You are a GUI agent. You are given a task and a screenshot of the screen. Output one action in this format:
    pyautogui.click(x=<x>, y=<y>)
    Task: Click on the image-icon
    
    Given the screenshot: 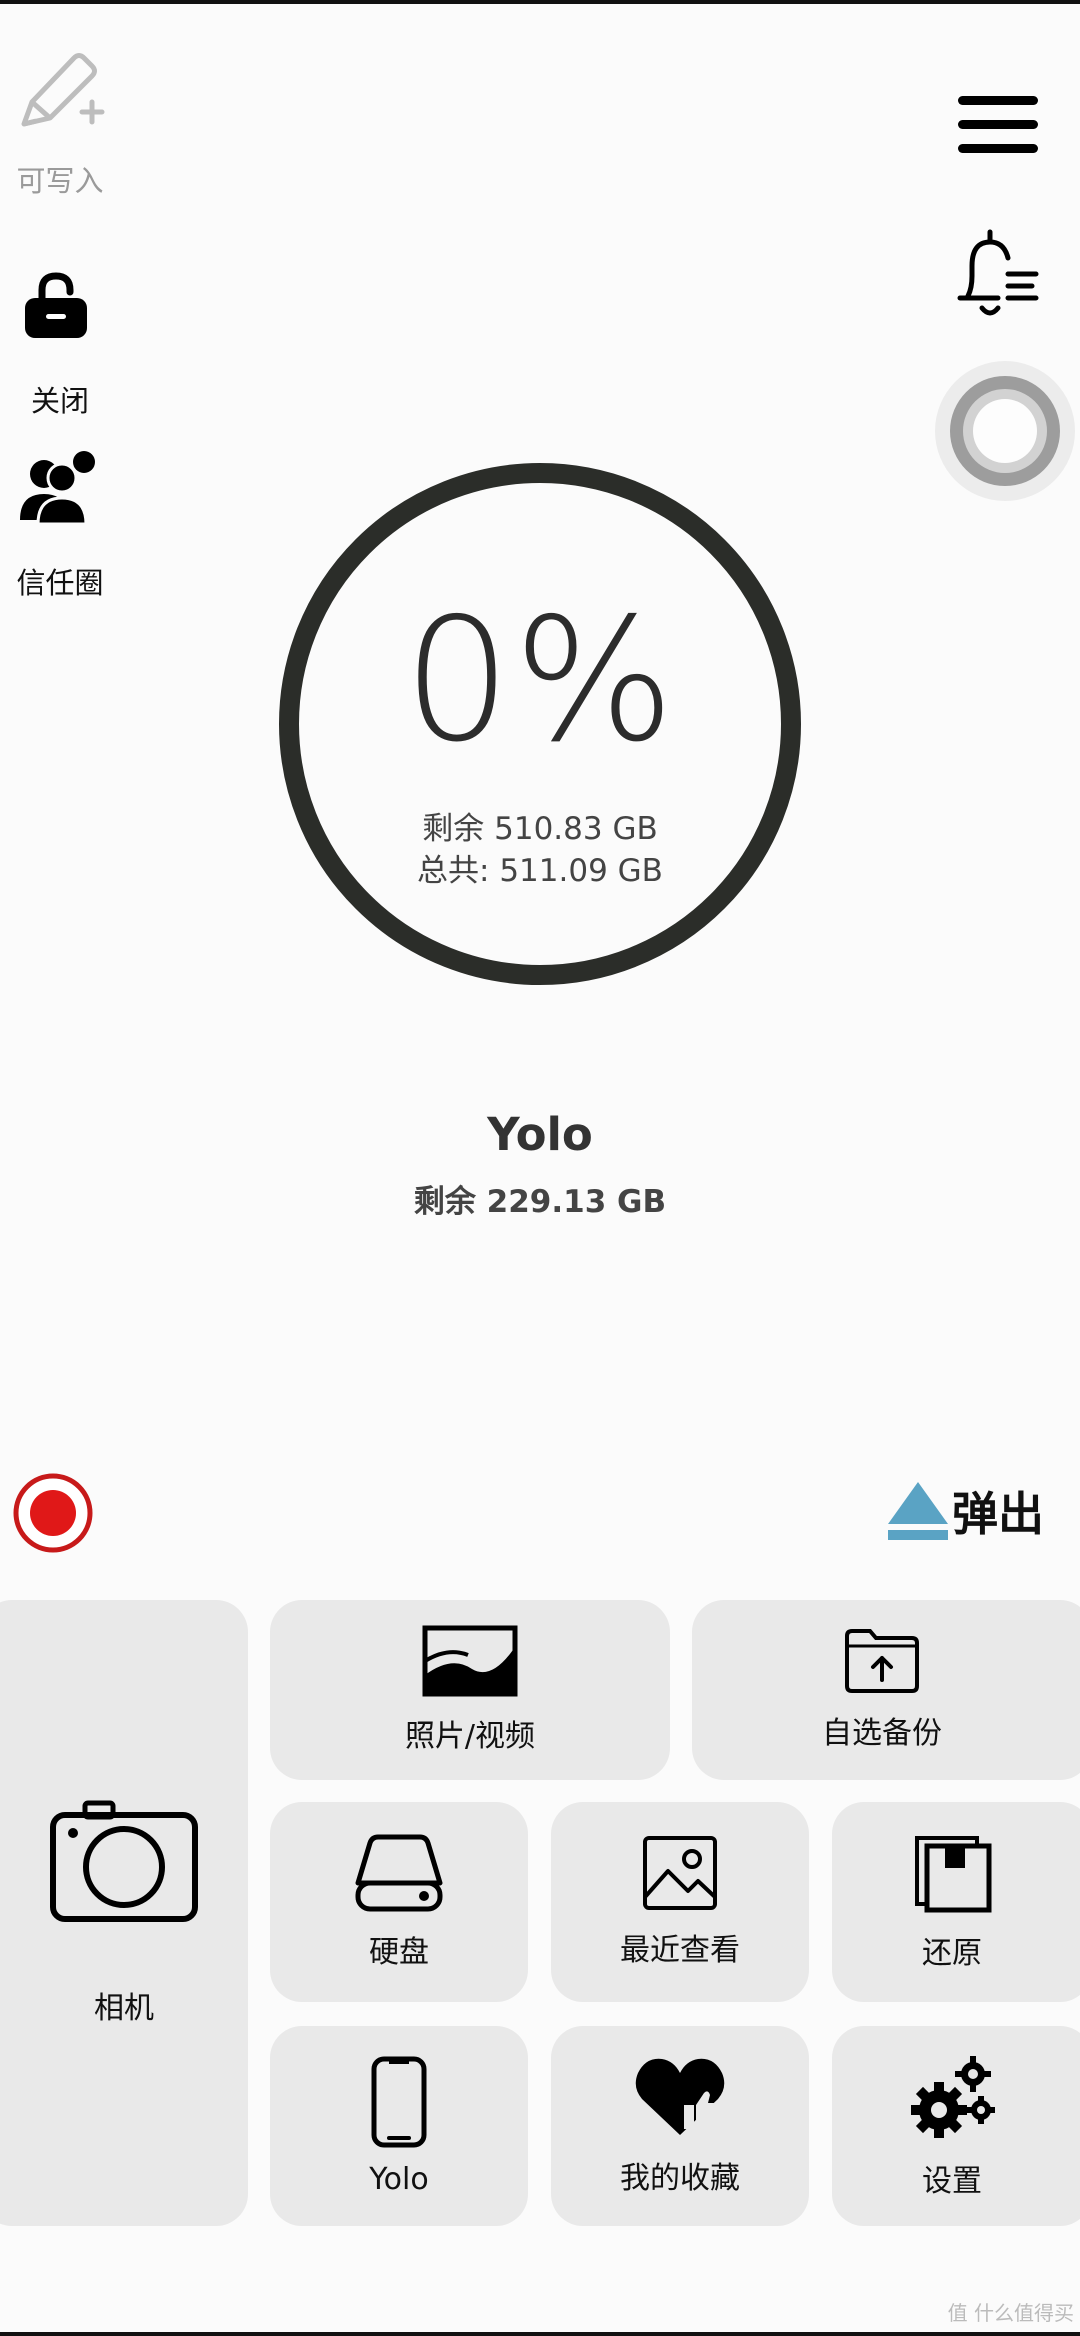 What is the action you would take?
    pyautogui.click(x=680, y=1873)
    